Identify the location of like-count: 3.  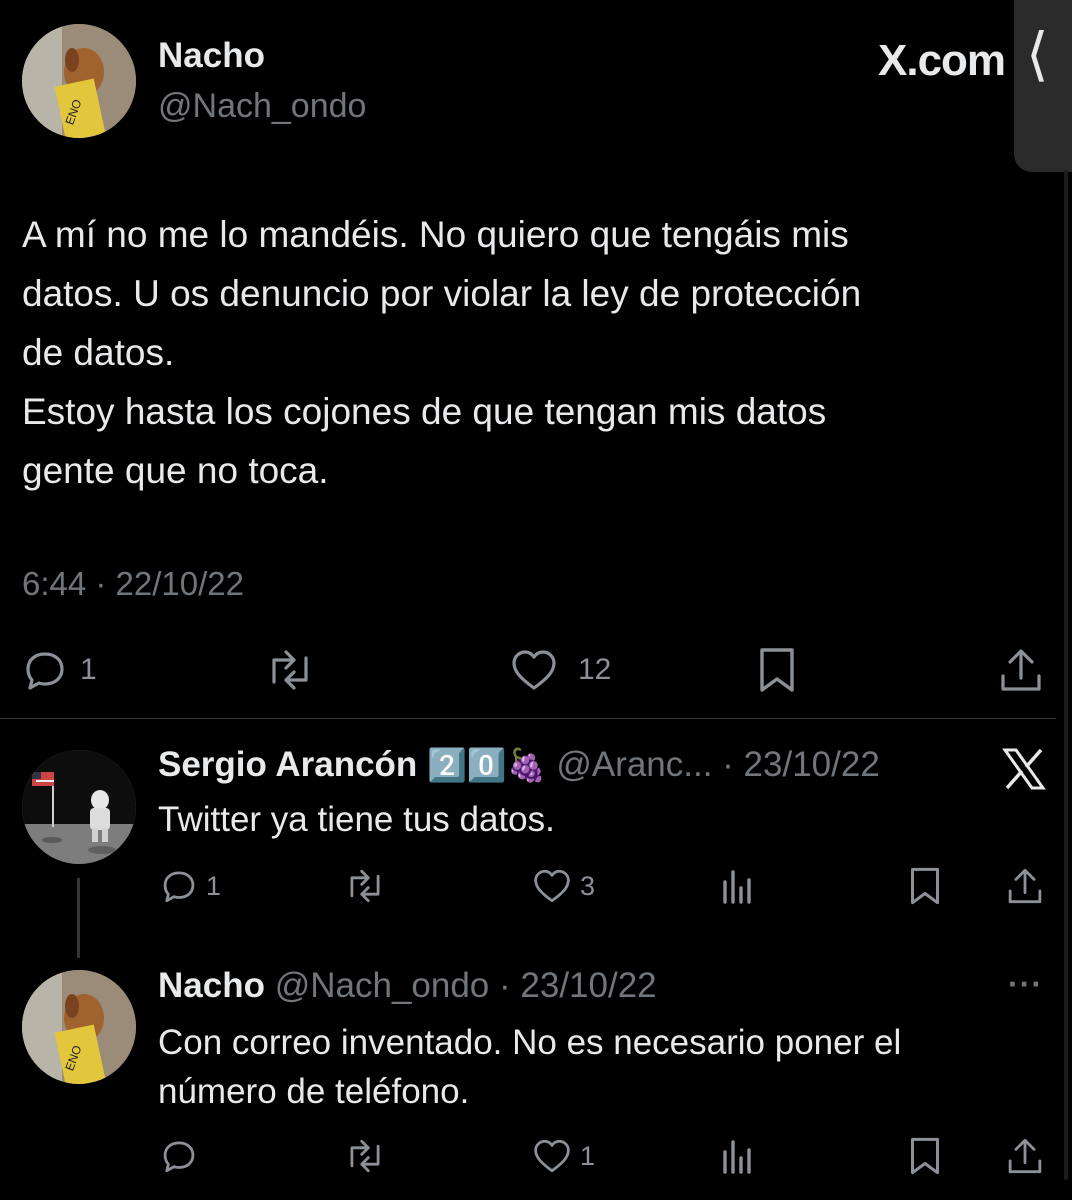
(588, 885).